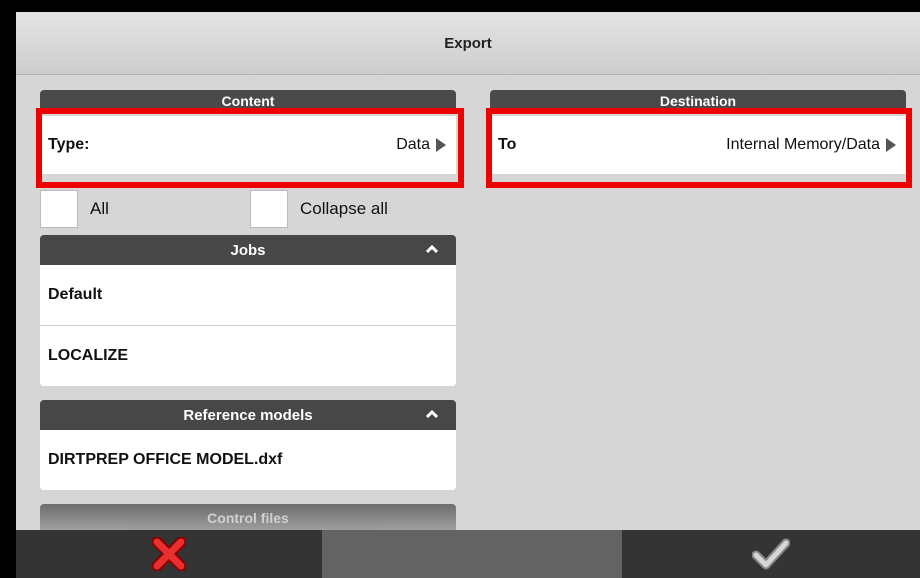 This screenshot has height=578, width=920. I want to click on list-item: LOCALIZE, so click(248, 356).